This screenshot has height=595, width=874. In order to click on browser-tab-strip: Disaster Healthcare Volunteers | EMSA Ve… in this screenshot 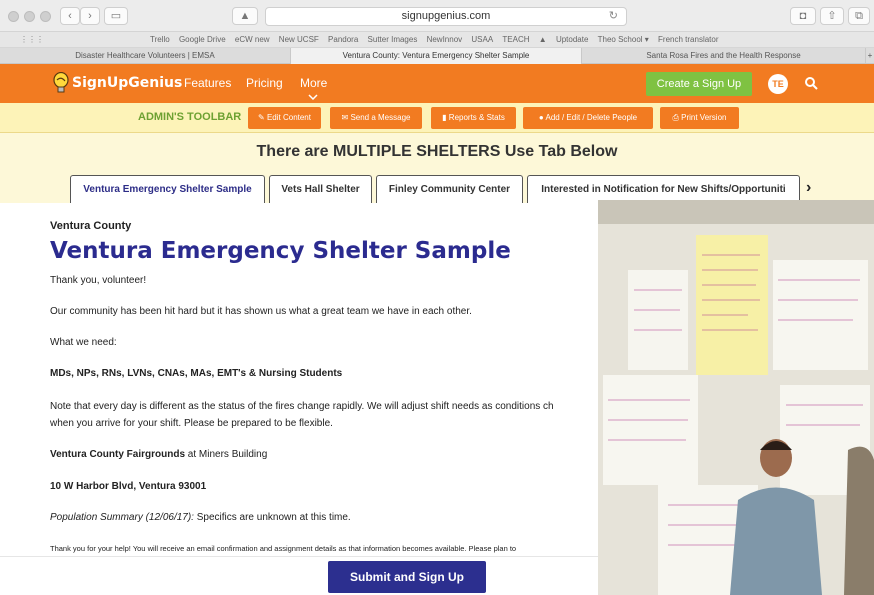, I will do `click(437, 56)`.